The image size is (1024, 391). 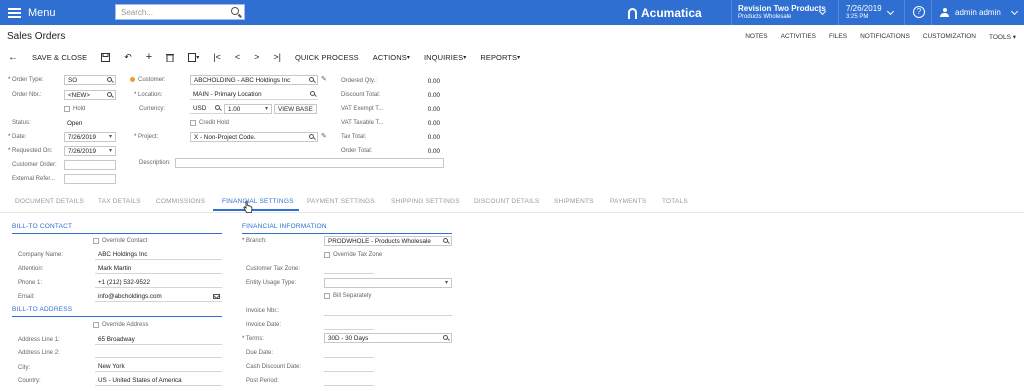 I want to click on tab-document-details: DOCUMENT DETAILS, so click(x=49, y=201).